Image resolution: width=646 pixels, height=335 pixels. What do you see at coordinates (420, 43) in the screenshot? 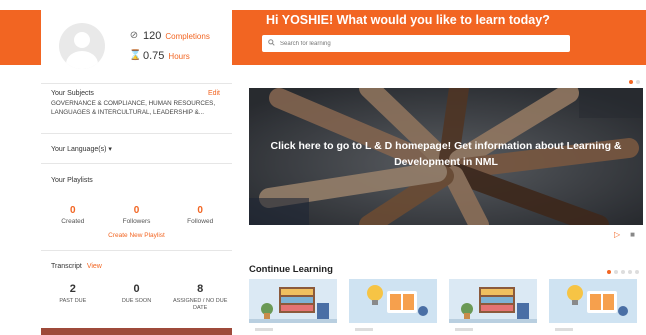
I see `search-input` at bounding box center [420, 43].